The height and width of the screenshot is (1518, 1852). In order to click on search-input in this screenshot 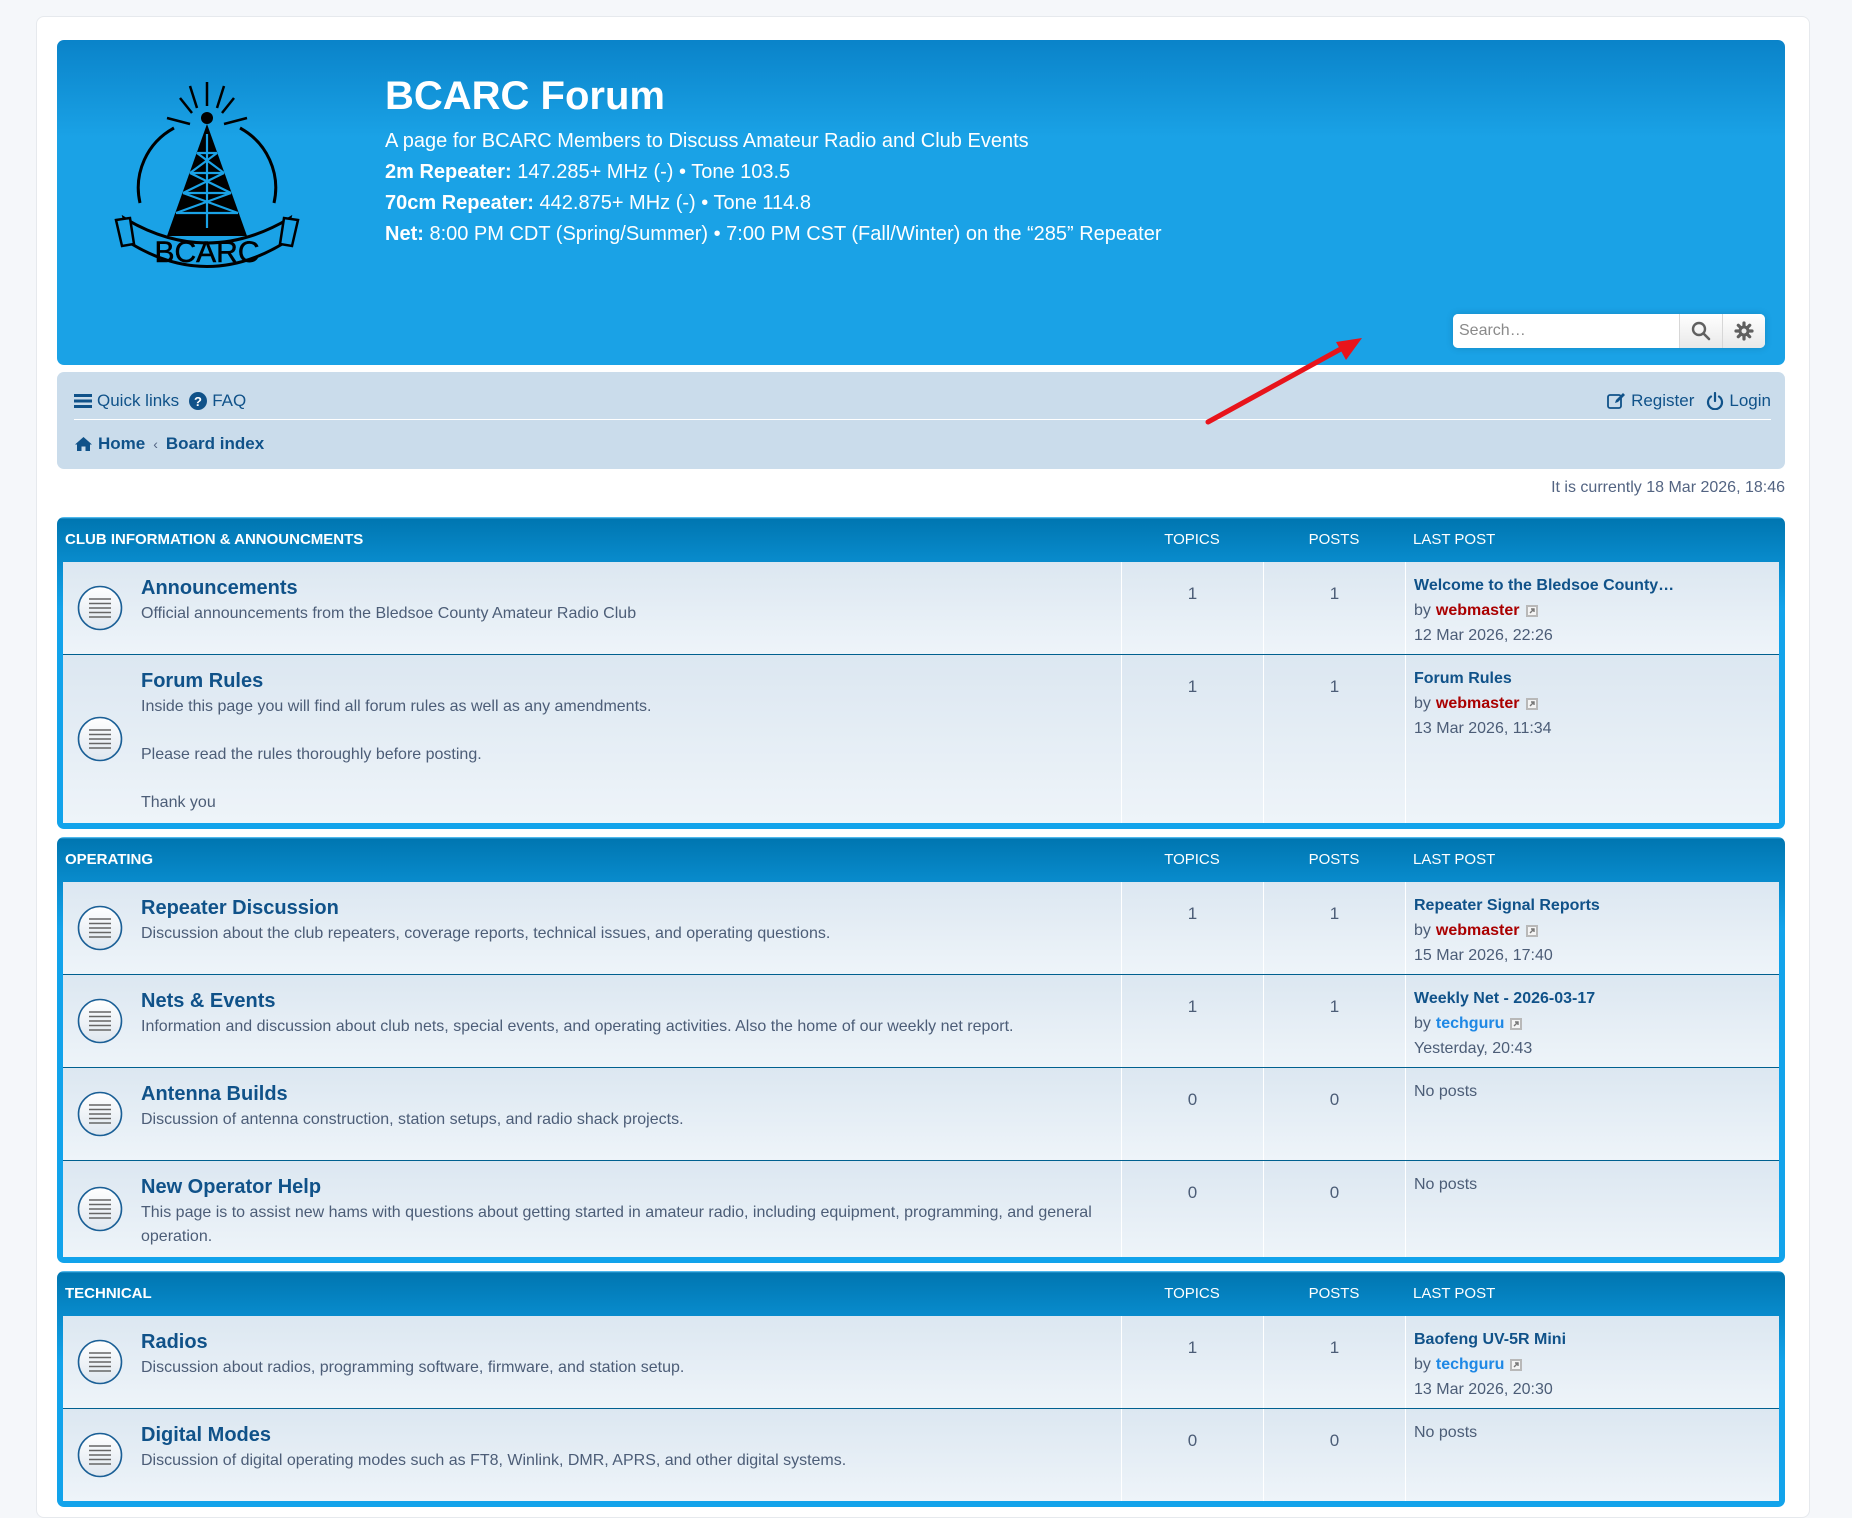, I will do `click(1566, 331)`.